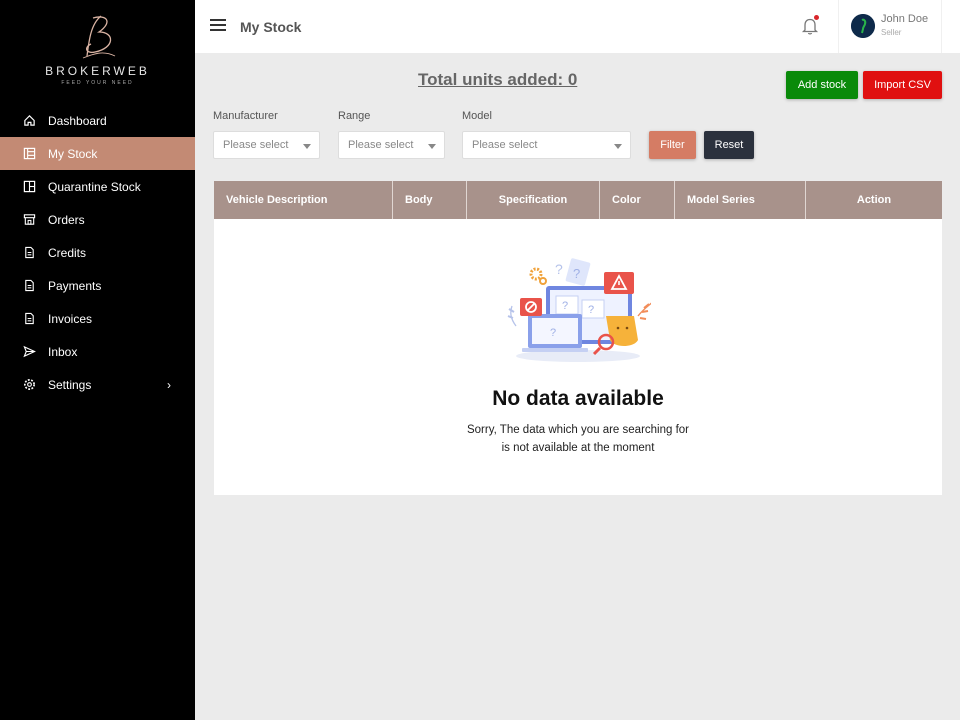  What do you see at coordinates (577, 26) in the screenshot?
I see `top-header: My Stock John Doe Seller` at bounding box center [577, 26].